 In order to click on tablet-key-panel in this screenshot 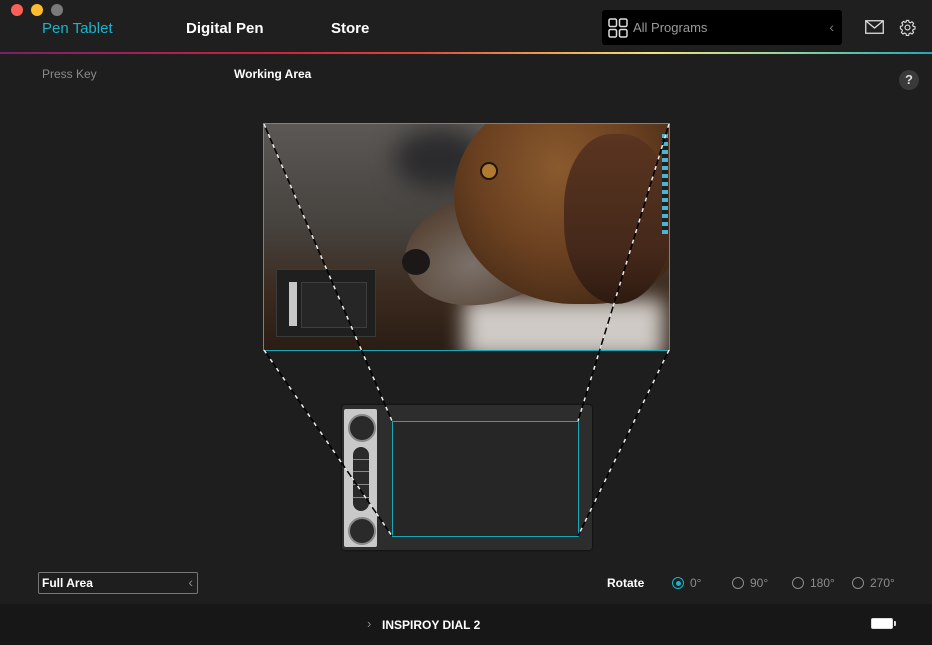, I will do `click(360, 478)`.